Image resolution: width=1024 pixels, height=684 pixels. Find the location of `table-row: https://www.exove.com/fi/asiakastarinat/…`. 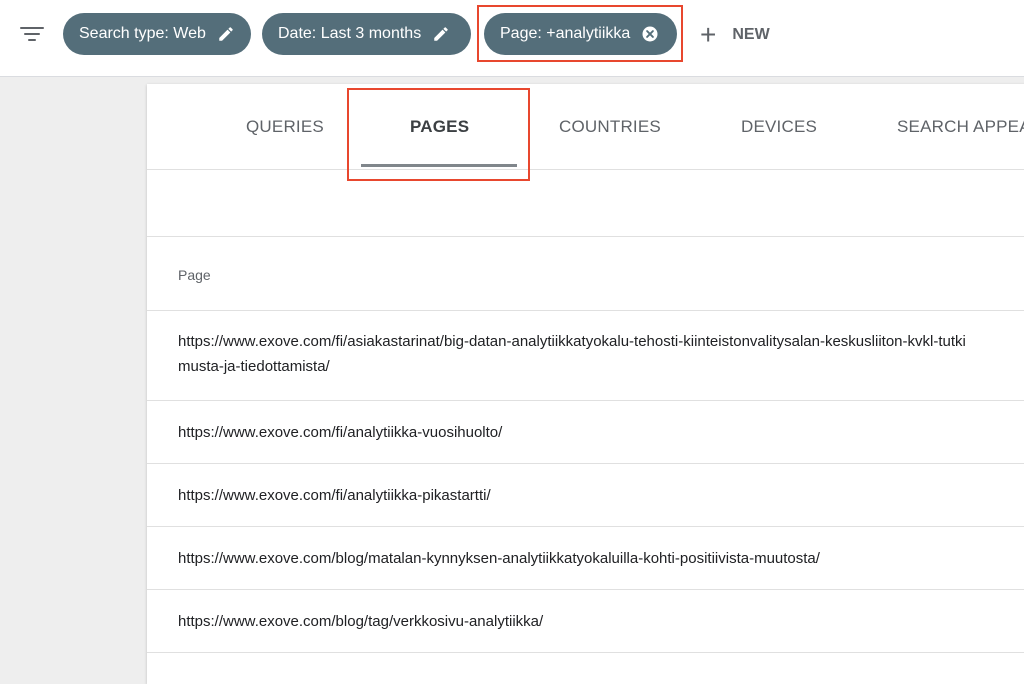

table-row: https://www.exove.com/fi/asiakastarinat/… is located at coordinates (585, 356).